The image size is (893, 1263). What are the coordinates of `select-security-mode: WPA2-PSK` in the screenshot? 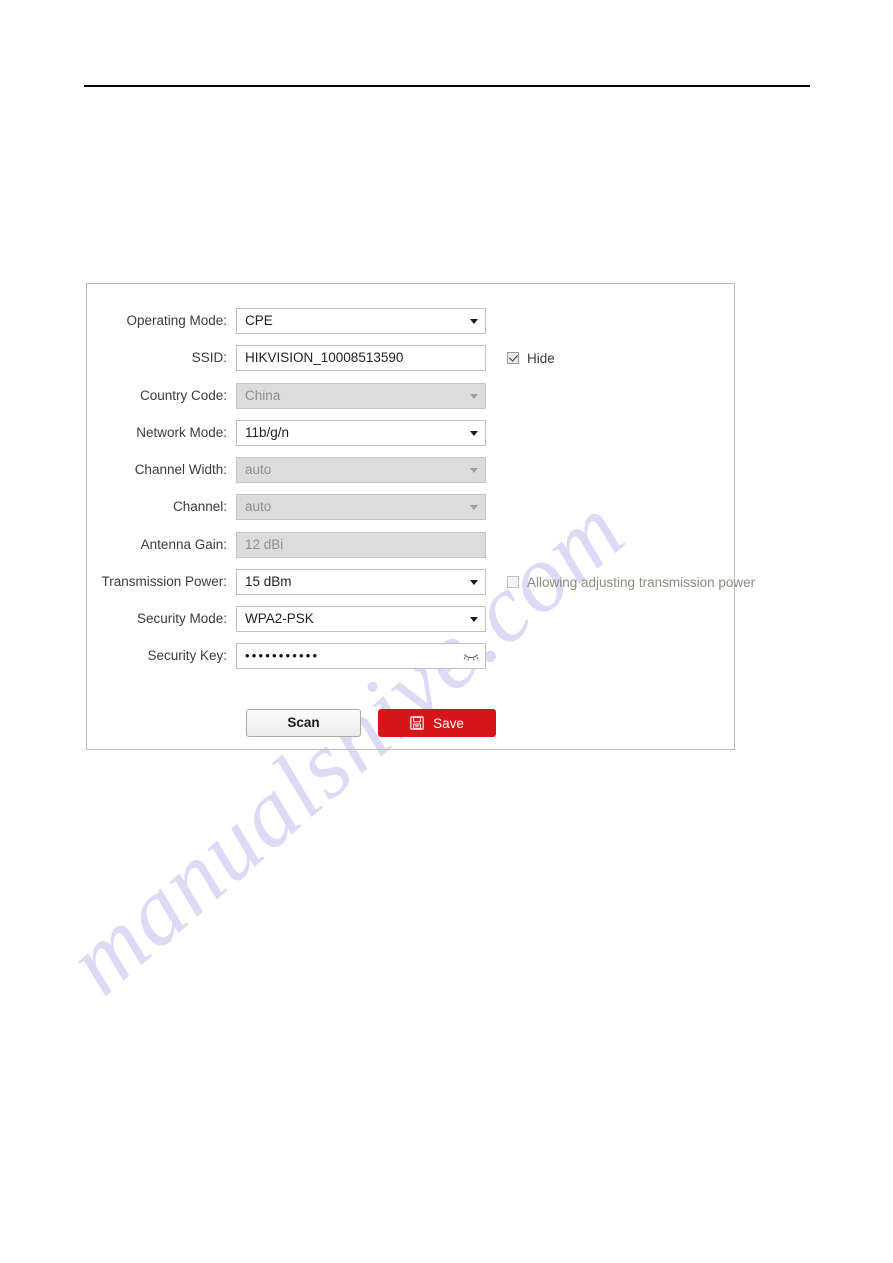 It's located at (361, 619).